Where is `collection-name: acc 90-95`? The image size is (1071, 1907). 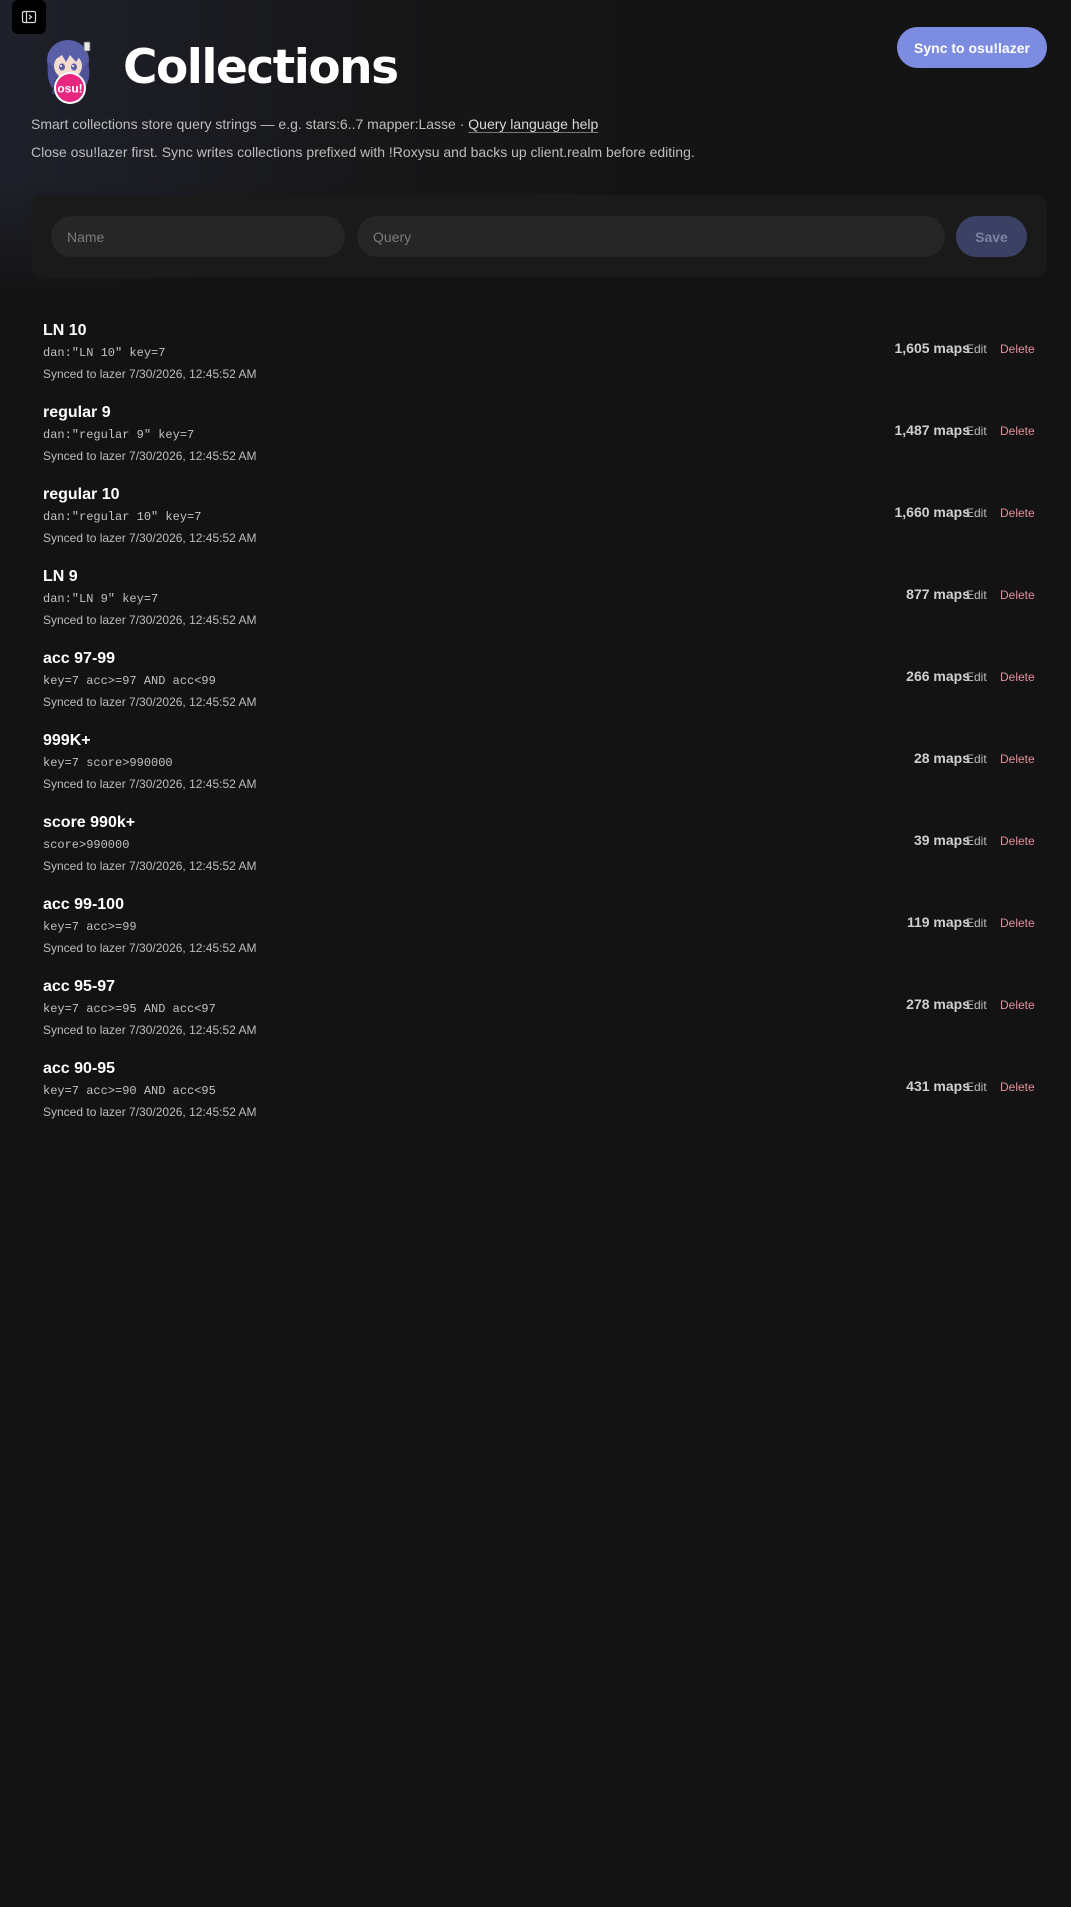
collection-name: acc 90-95 is located at coordinates (79, 1068).